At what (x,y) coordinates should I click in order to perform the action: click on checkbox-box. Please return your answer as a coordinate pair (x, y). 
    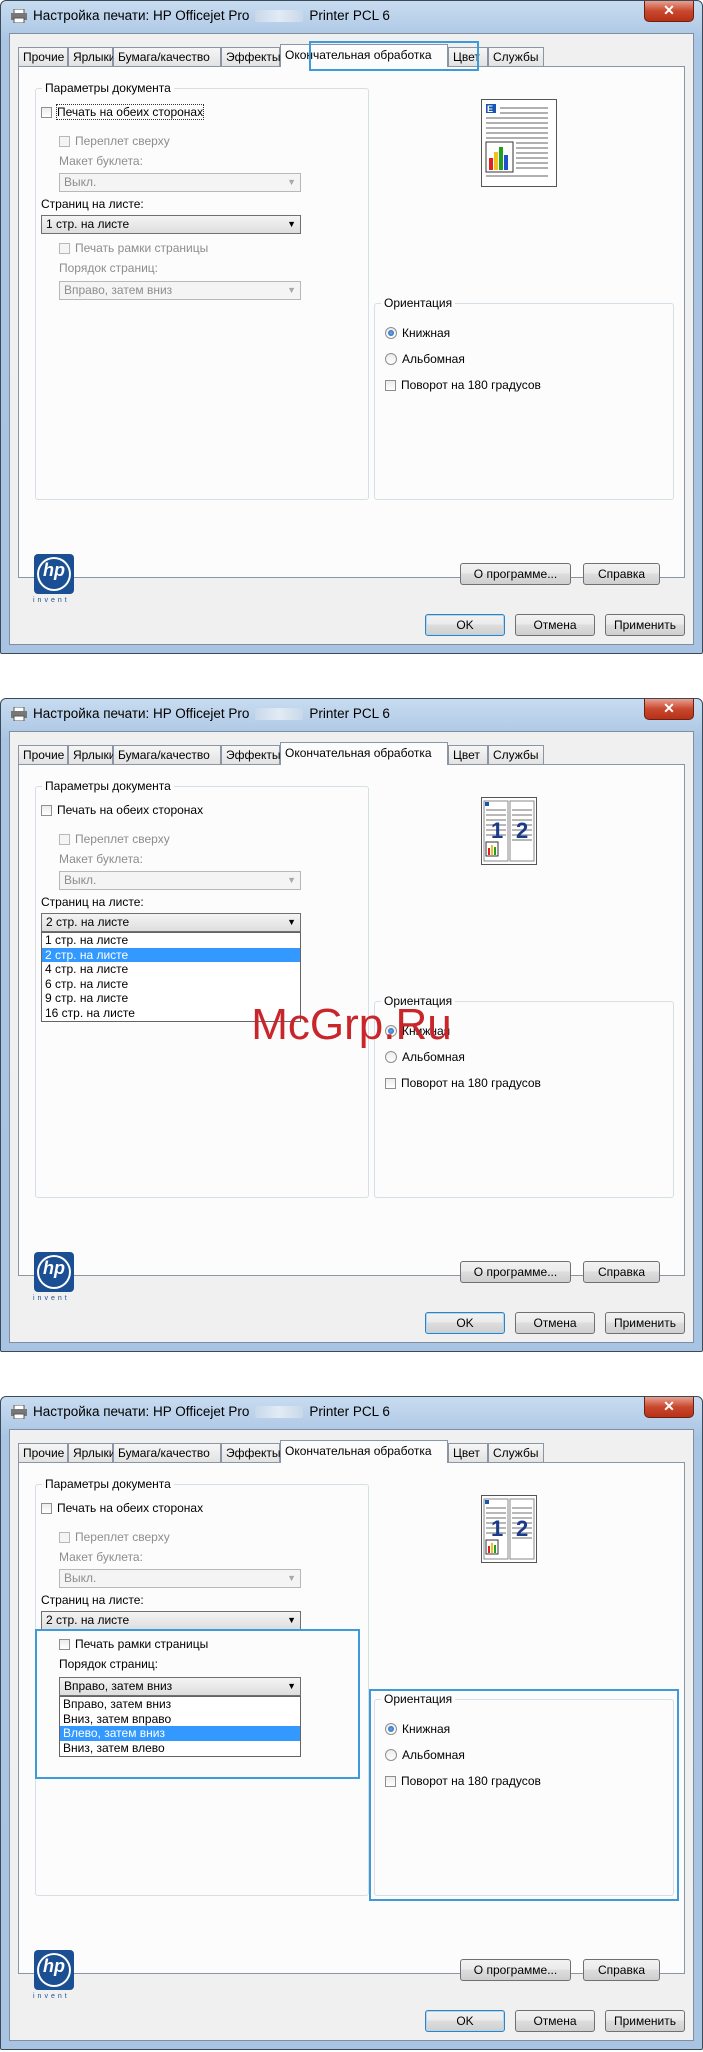
    Looking at the image, I should click on (46, 112).